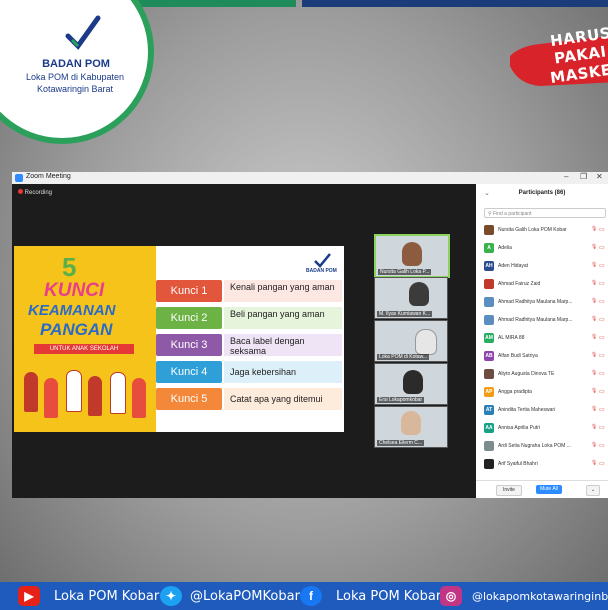 This screenshot has height=610, width=608. Describe the element at coordinates (19, 178) in the screenshot. I see `zoom-app-icon` at that location.